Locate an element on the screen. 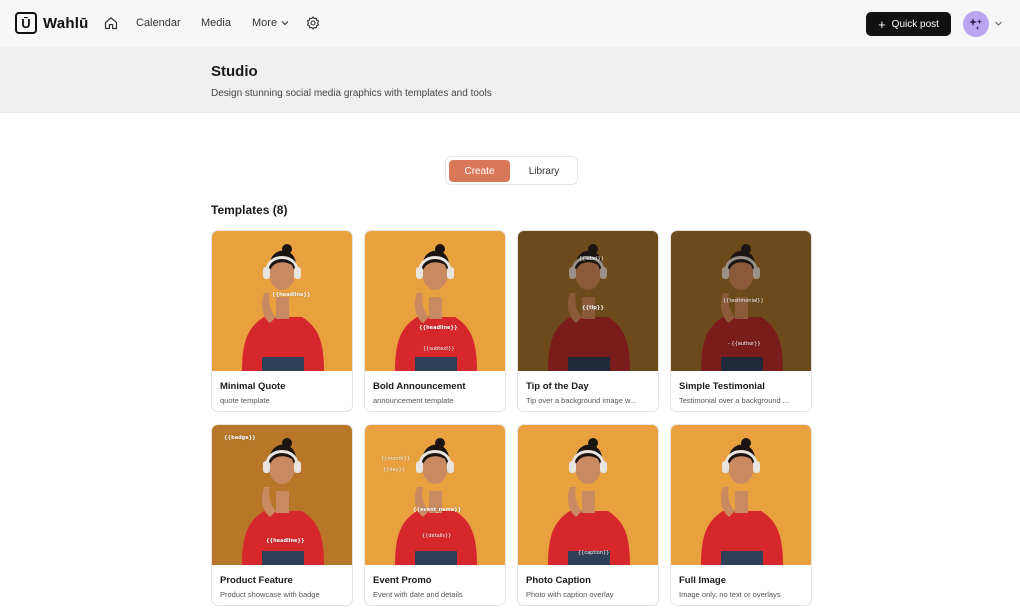  page-title: Studio is located at coordinates (234, 71).